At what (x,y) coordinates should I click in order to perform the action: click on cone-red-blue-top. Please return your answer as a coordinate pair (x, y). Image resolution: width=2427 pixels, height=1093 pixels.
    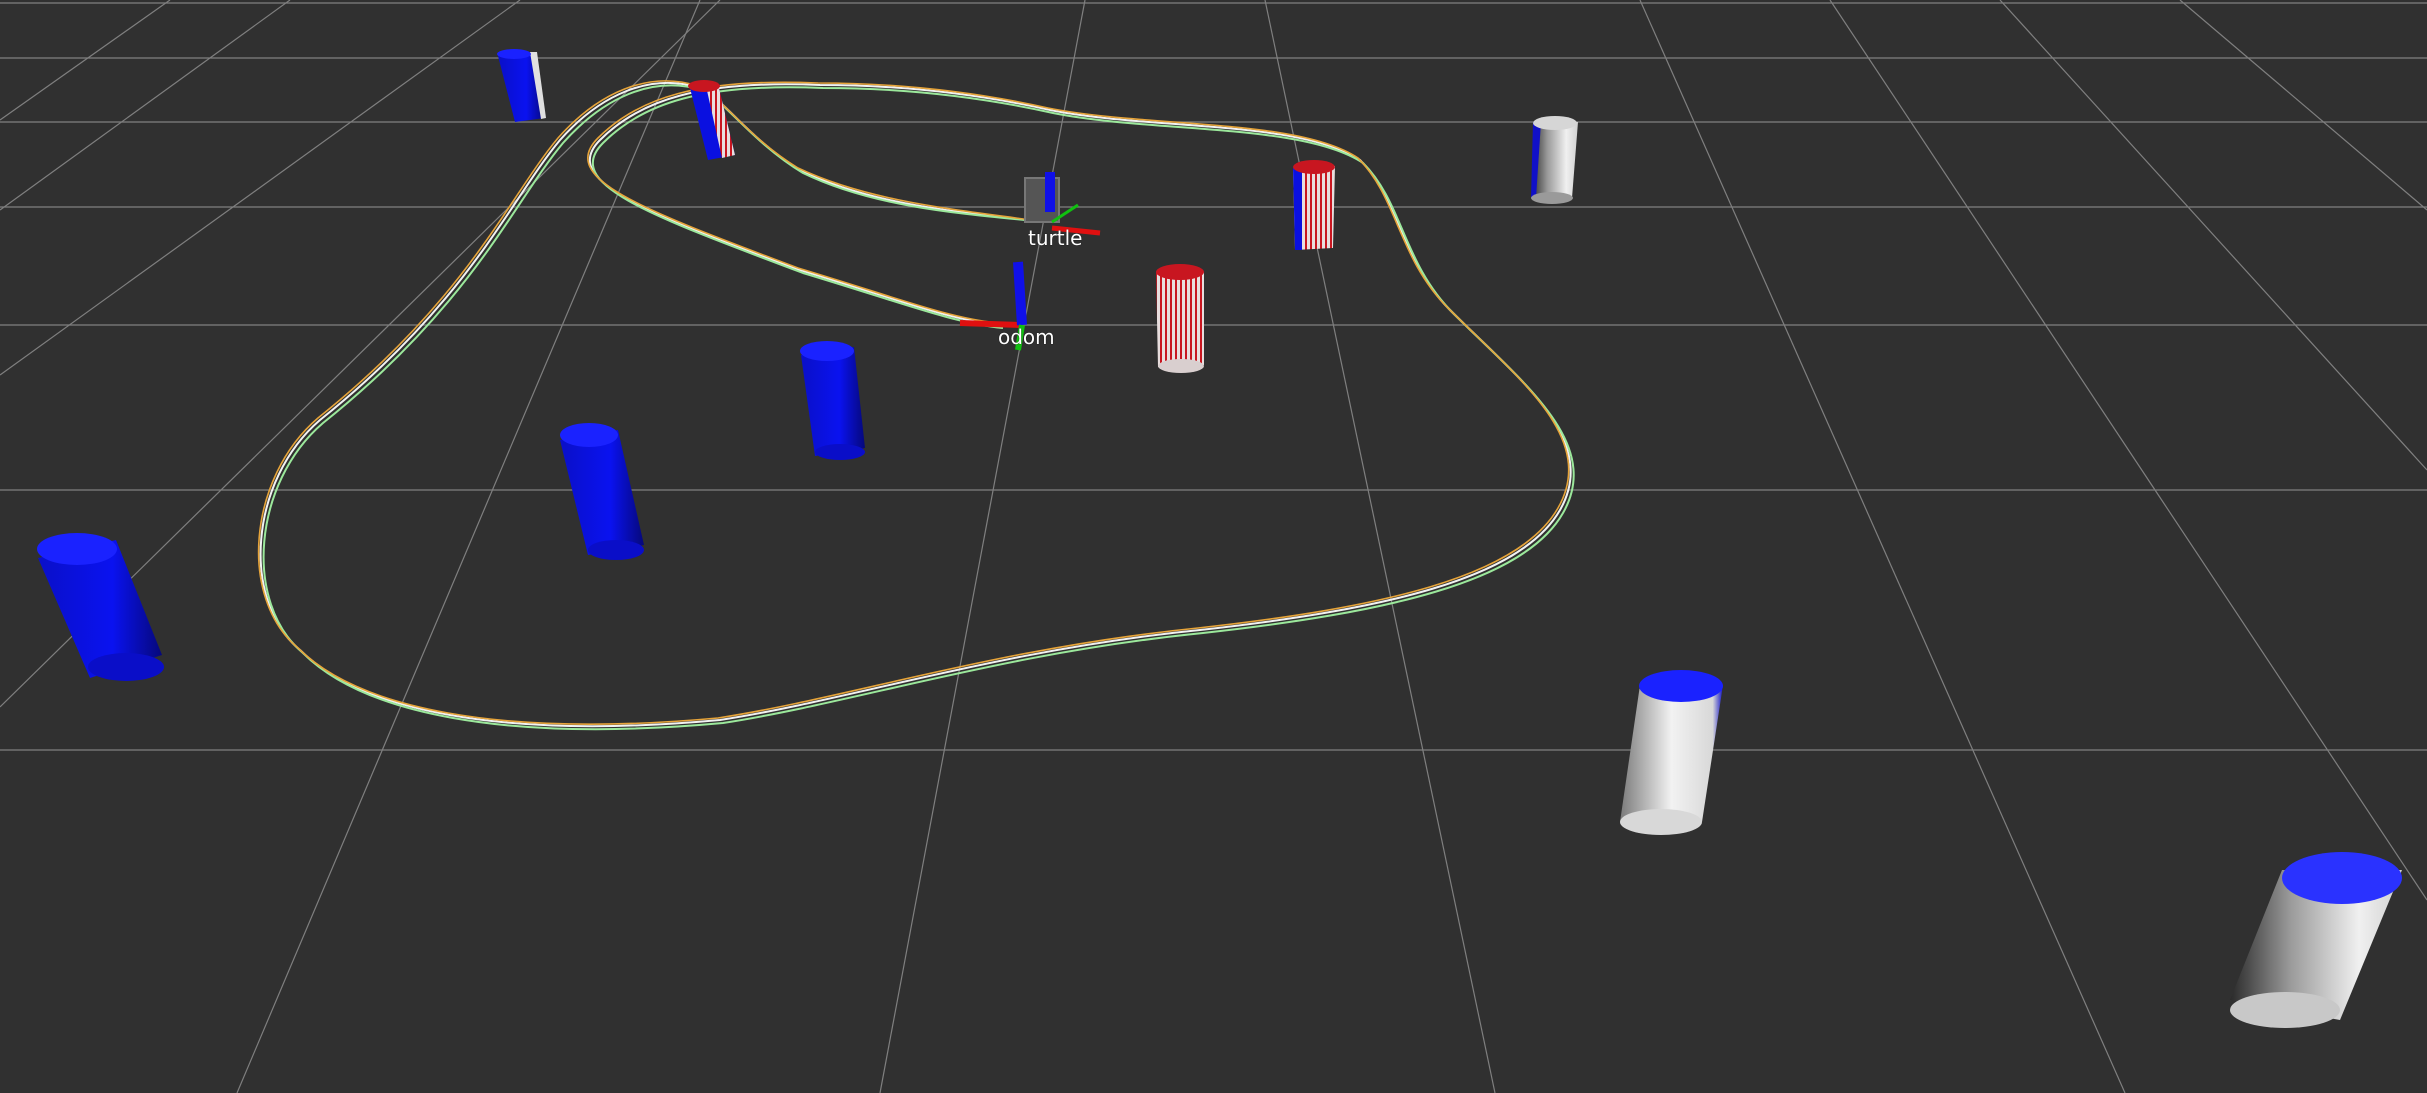
    Looking at the image, I should click on (711, 120).